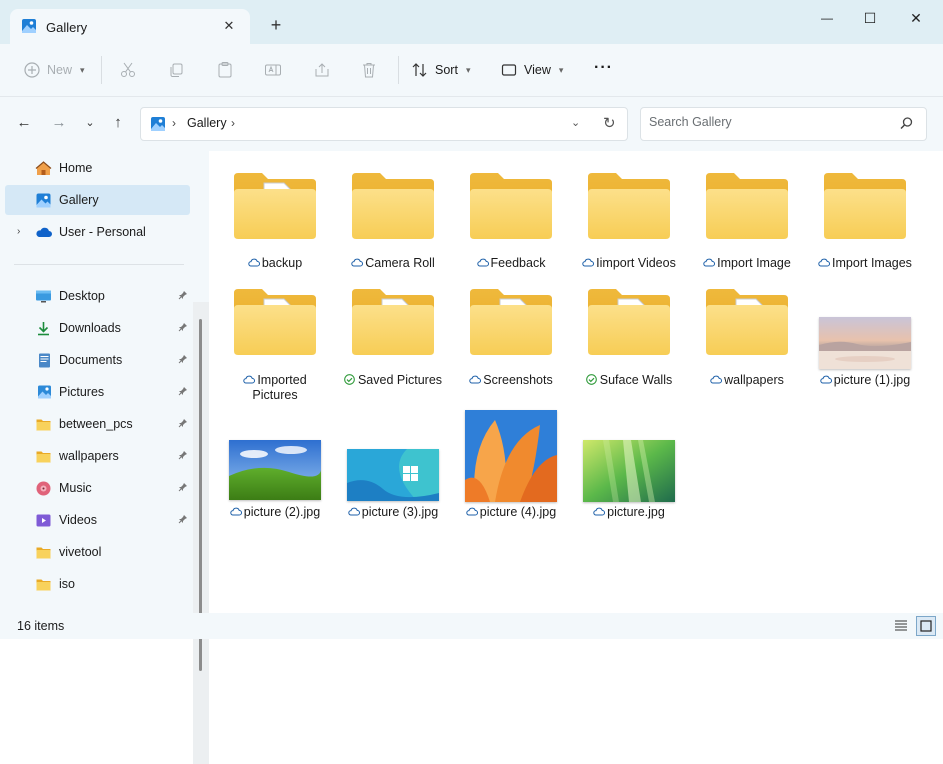 This screenshot has height=764, width=943. I want to click on sidebar-item-between-pcs: between_pcs, so click(97, 424).